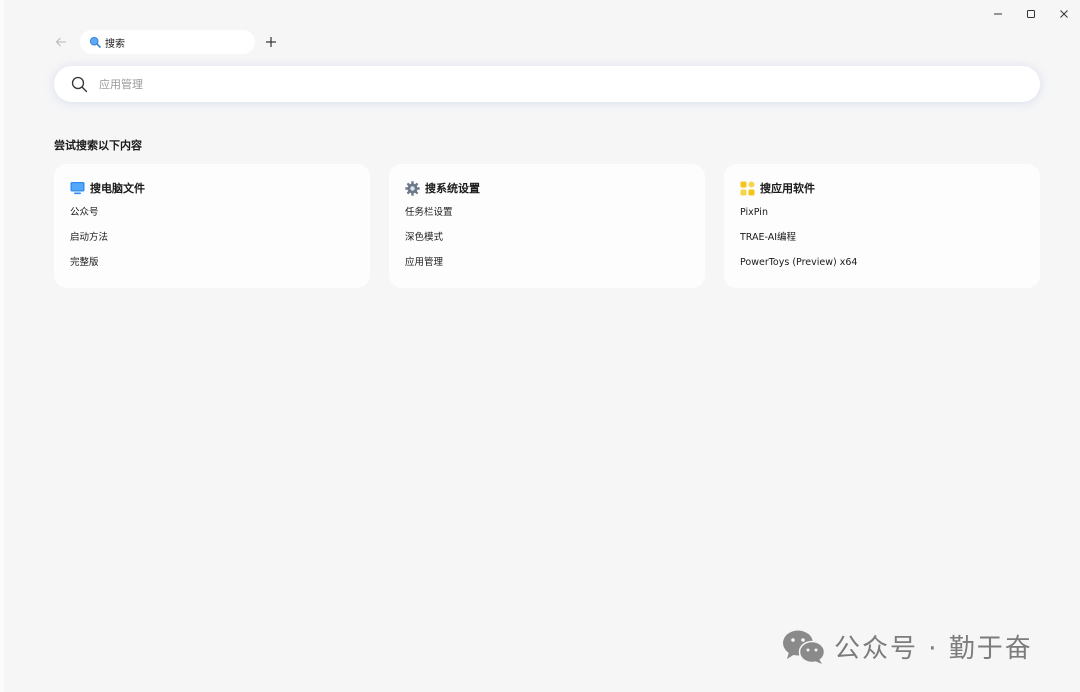 This screenshot has width=1080, height=692. I want to click on card-title: 搜应用软件, so click(787, 188).